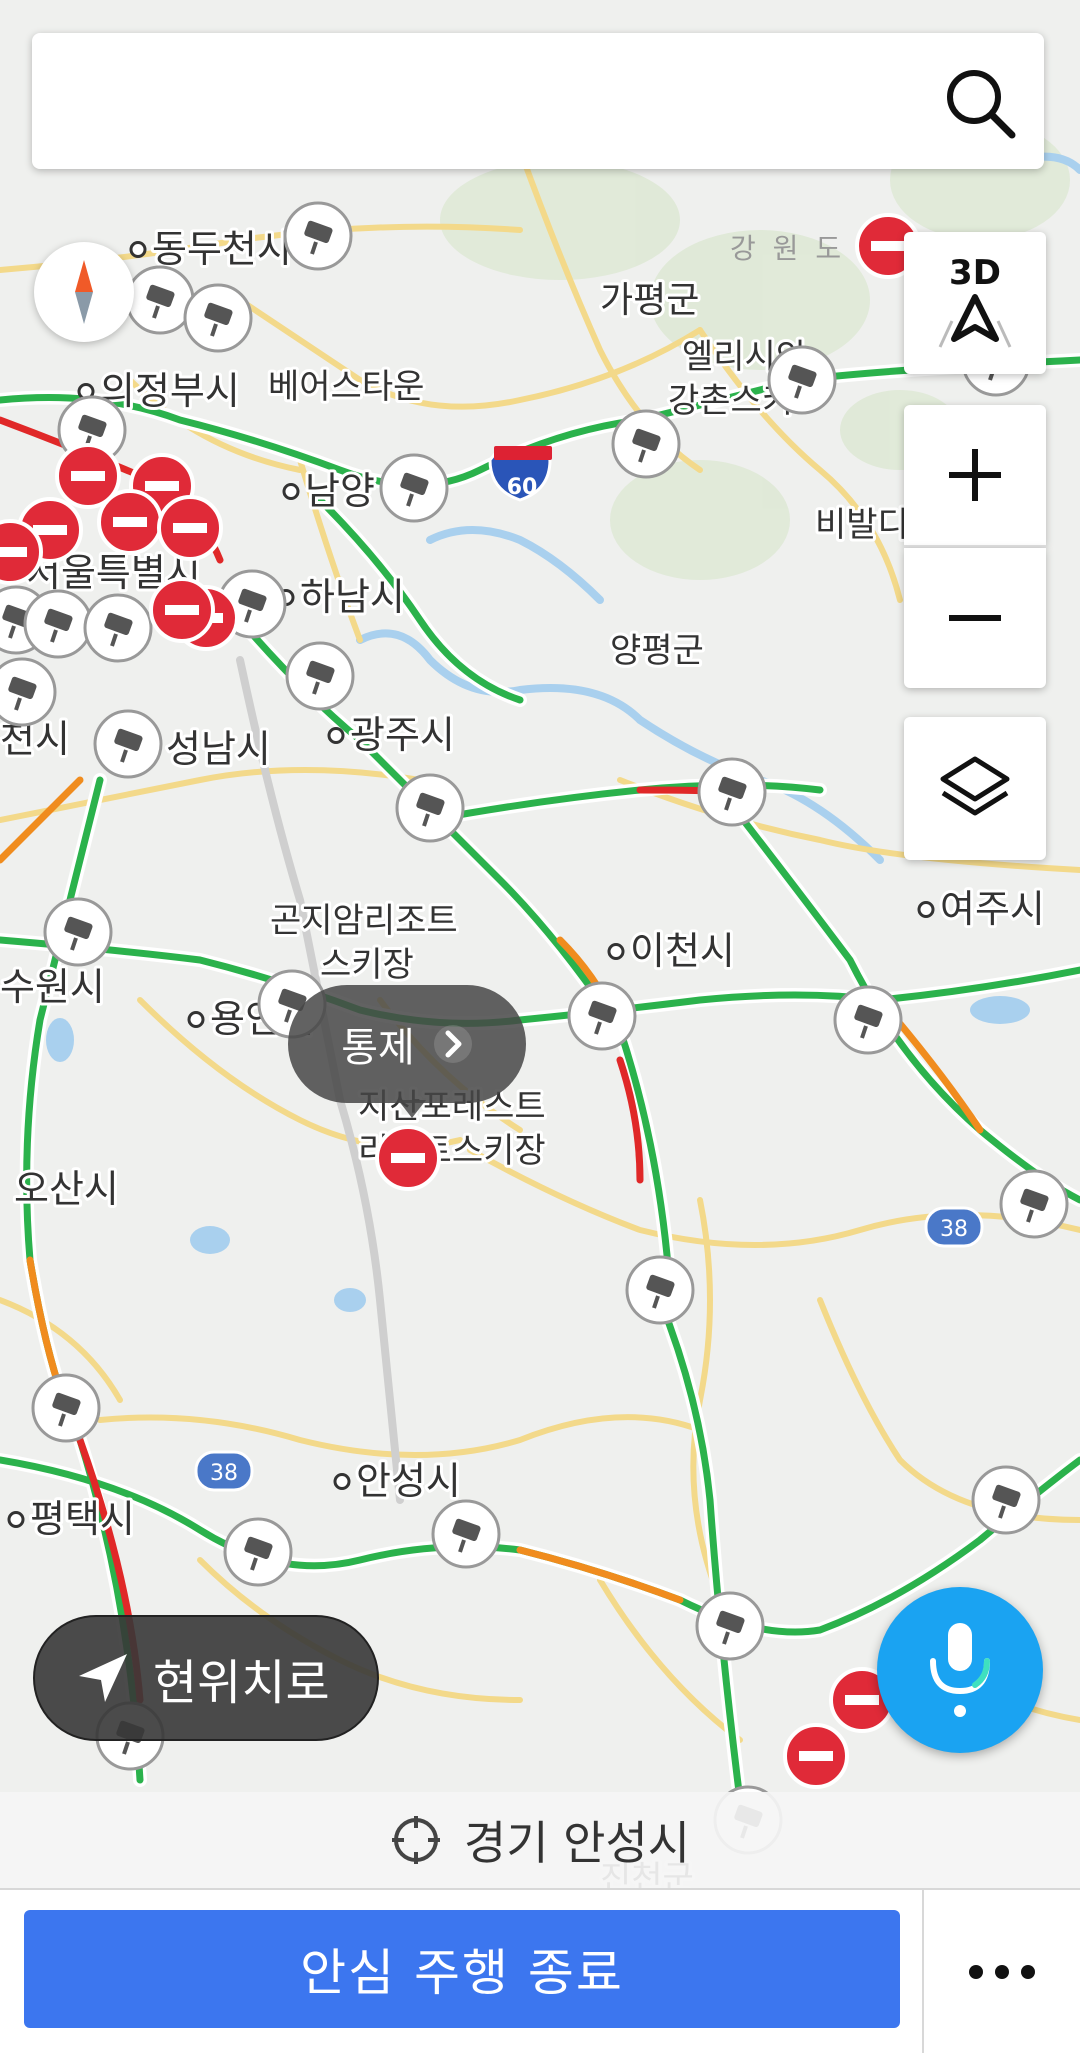 The image size is (1080, 2053). What do you see at coordinates (378, 1048) in the screenshot?
I see `control-badge-label: 통제` at bounding box center [378, 1048].